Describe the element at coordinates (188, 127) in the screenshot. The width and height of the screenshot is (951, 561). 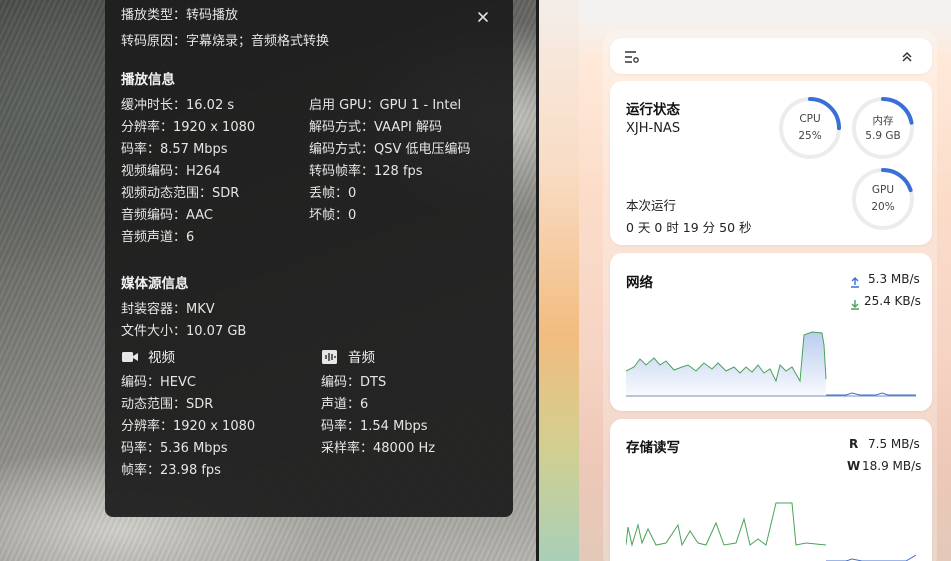
I see `resolution: 分辨率：1920 x 1080` at that location.